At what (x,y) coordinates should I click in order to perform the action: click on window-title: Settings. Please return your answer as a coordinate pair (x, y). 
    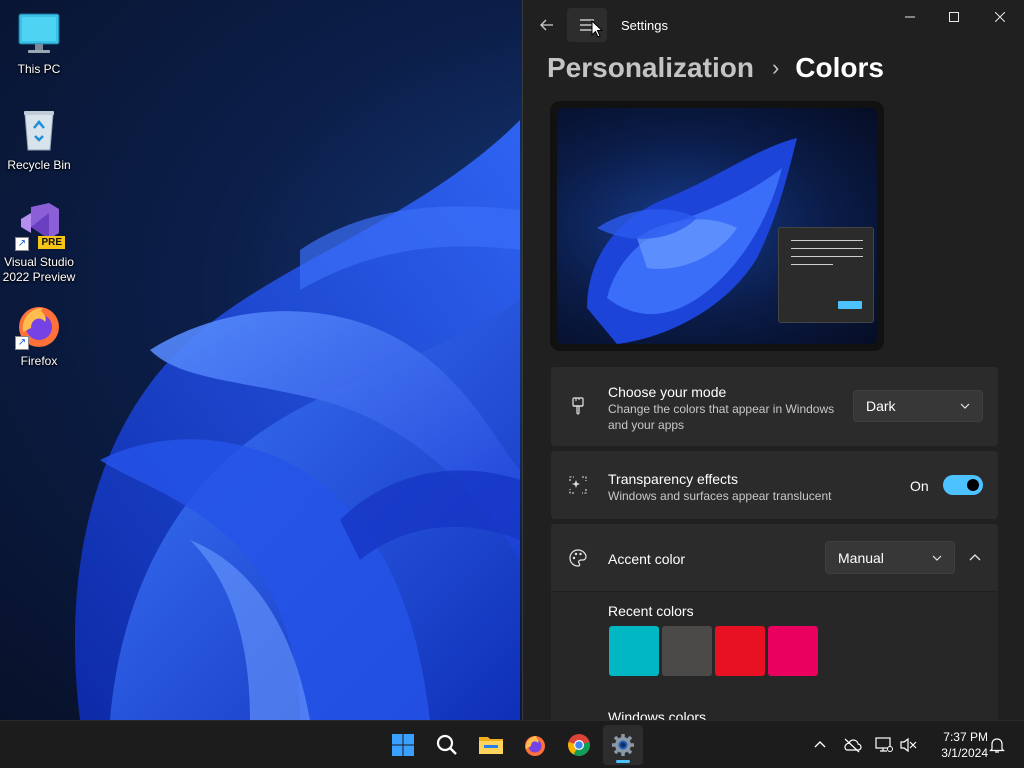
    Looking at the image, I should click on (644, 25).